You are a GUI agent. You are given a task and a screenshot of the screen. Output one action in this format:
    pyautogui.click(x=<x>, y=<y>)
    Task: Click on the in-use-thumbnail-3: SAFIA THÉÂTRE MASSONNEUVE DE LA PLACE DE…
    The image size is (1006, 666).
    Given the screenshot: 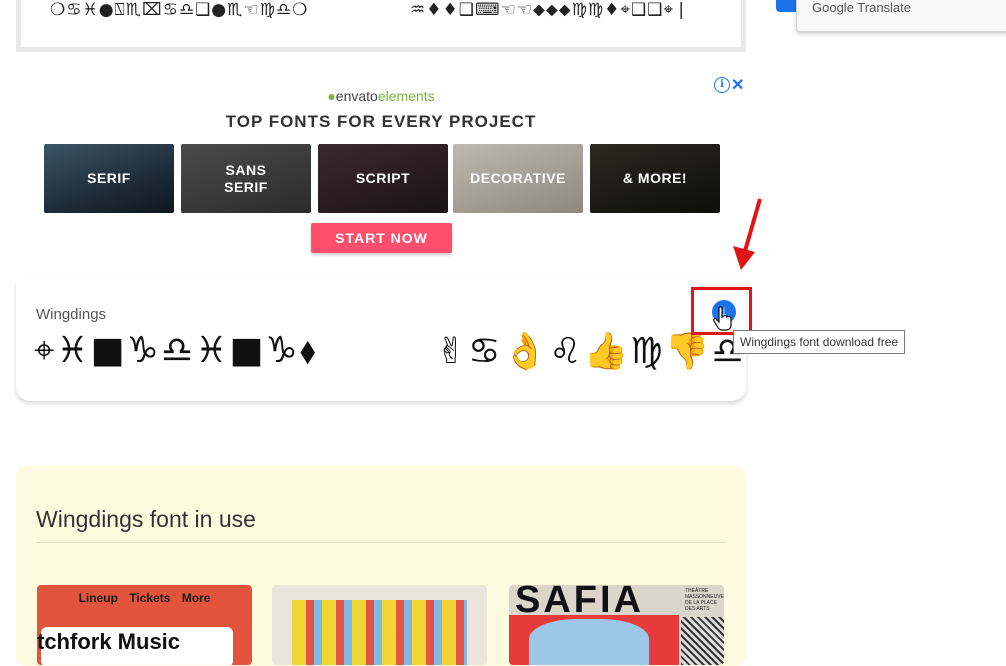 What is the action you would take?
    pyautogui.click(x=616, y=625)
    